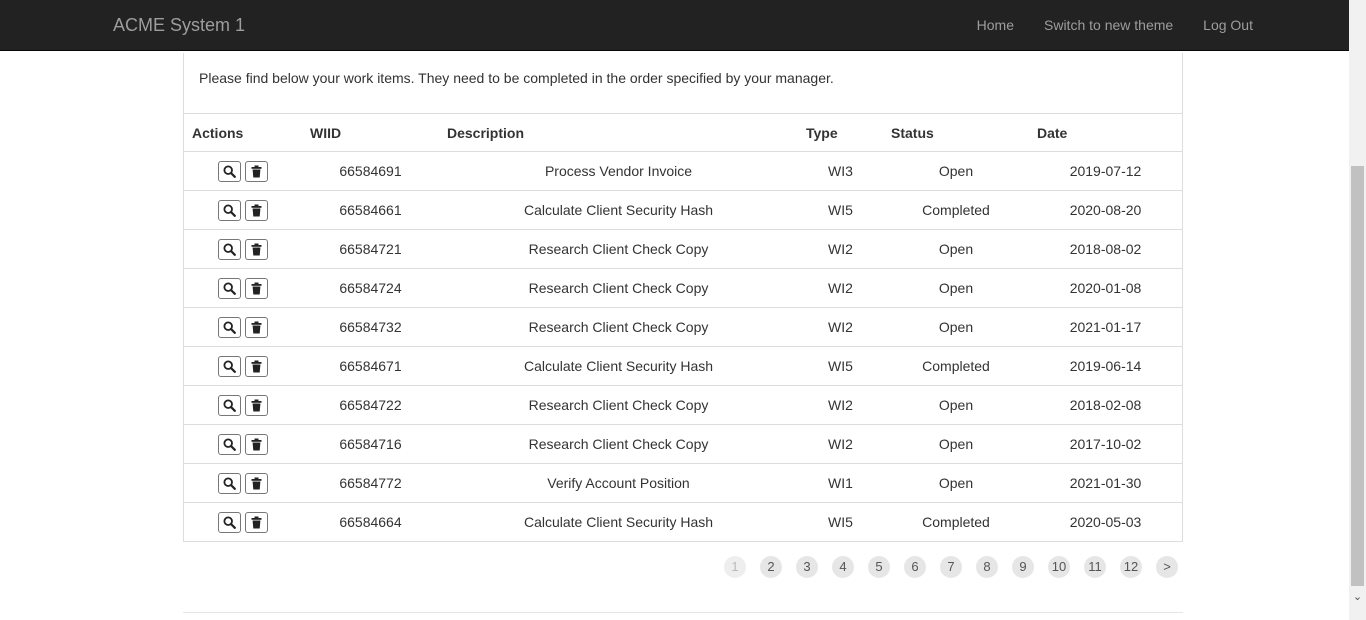 This screenshot has height=620, width=1366. What do you see at coordinates (840, 483) in the screenshot?
I see `type-cell: WI1` at bounding box center [840, 483].